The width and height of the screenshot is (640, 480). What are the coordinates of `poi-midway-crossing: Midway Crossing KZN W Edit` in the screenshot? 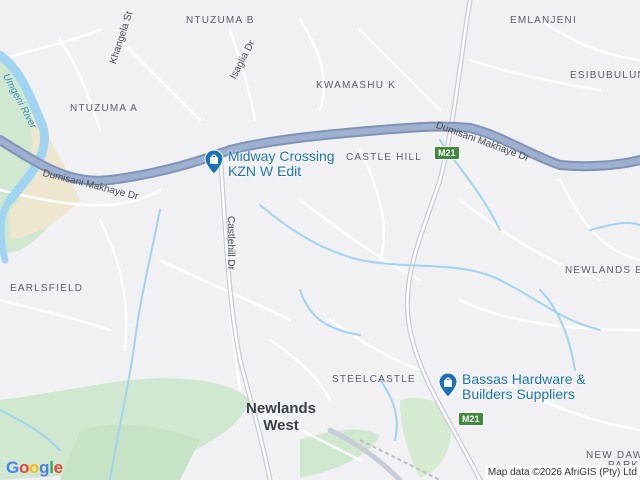 It's located at (269, 164).